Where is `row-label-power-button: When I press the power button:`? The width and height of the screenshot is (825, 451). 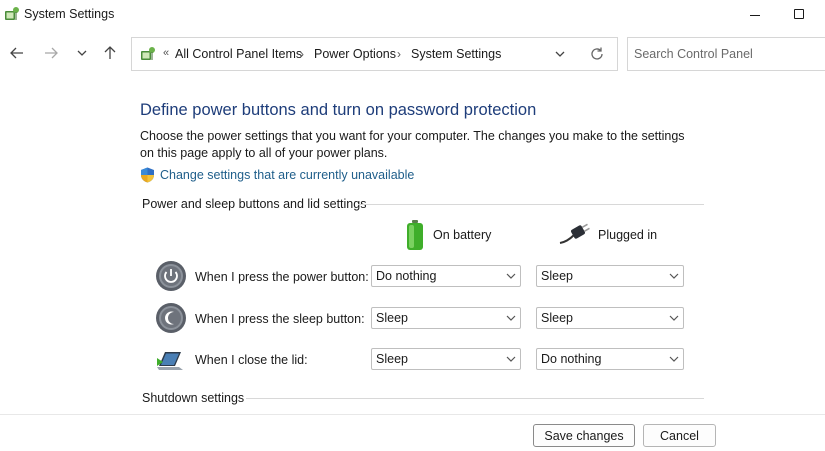 row-label-power-button: When I press the power button: is located at coordinates (282, 277).